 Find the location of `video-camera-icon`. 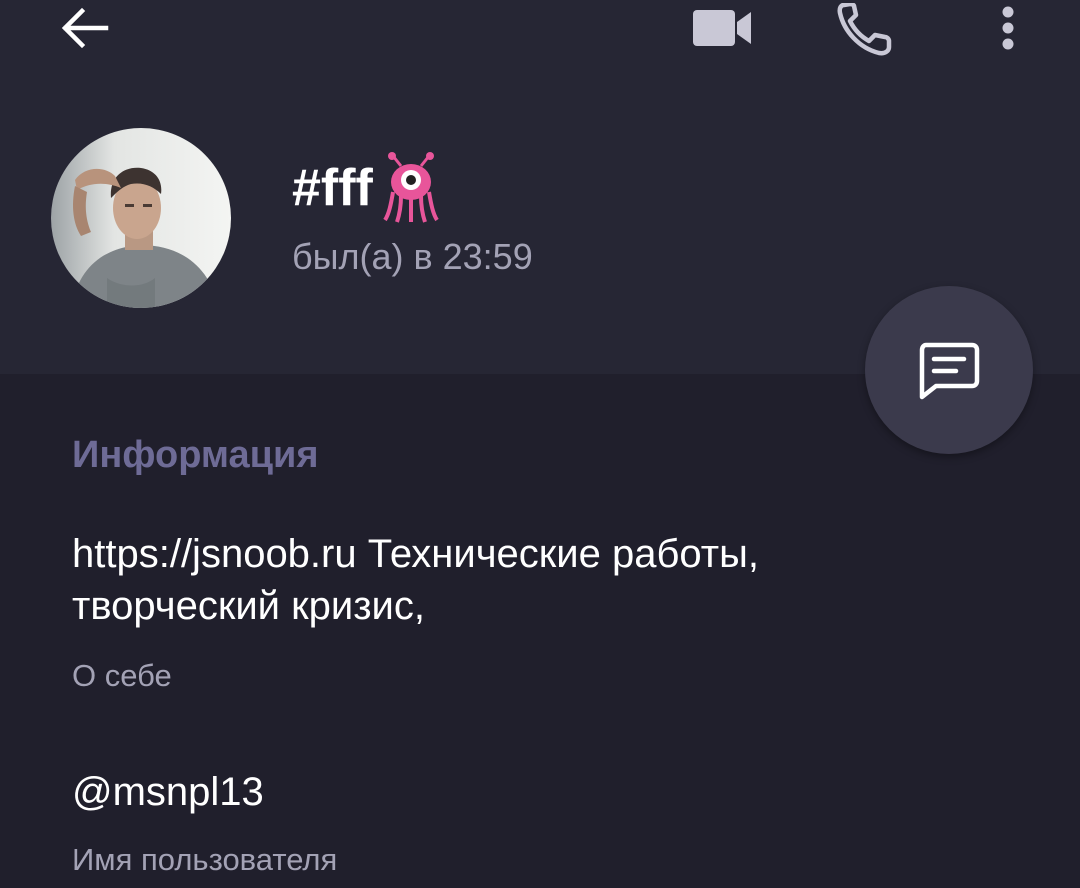

video-camera-icon is located at coordinates (722, 28).